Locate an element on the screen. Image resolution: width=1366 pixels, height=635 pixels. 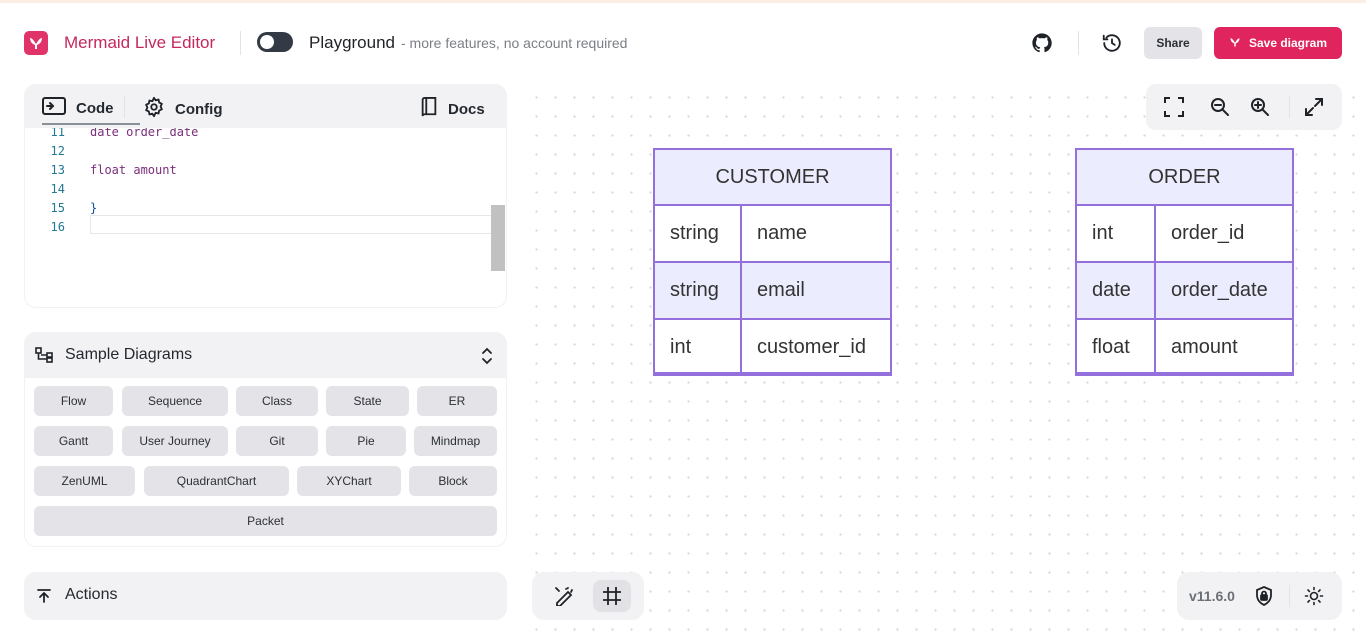
attribute-name: customer_id is located at coordinates (811, 347).